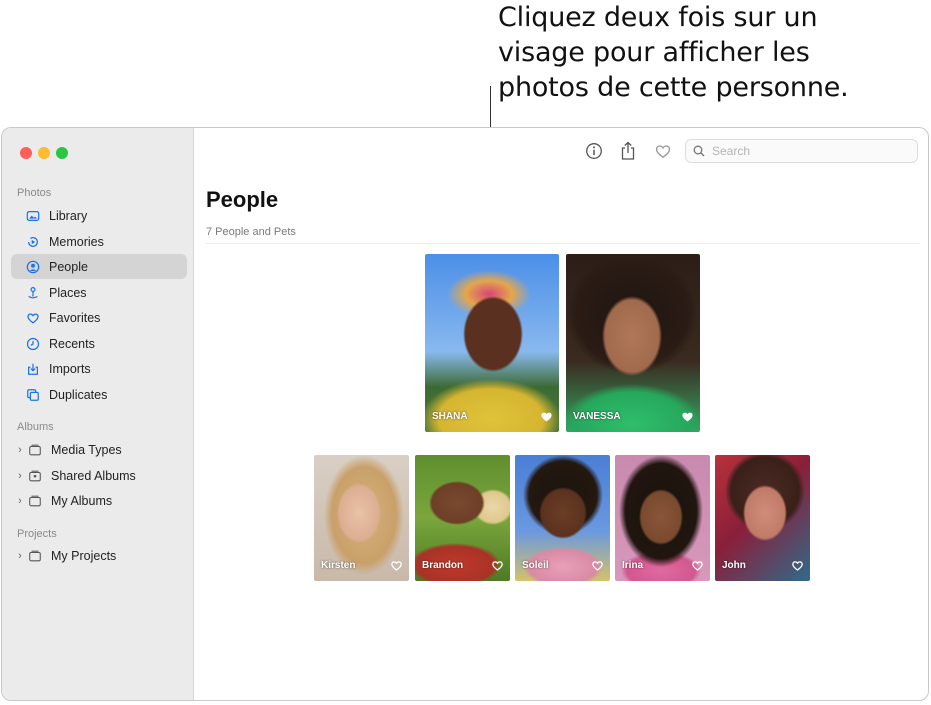  I want to click on search-field, so click(801, 151).